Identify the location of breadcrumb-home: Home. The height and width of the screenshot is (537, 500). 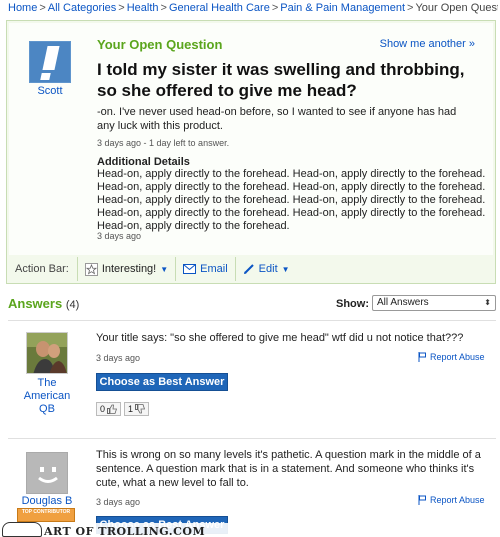
(22, 8).